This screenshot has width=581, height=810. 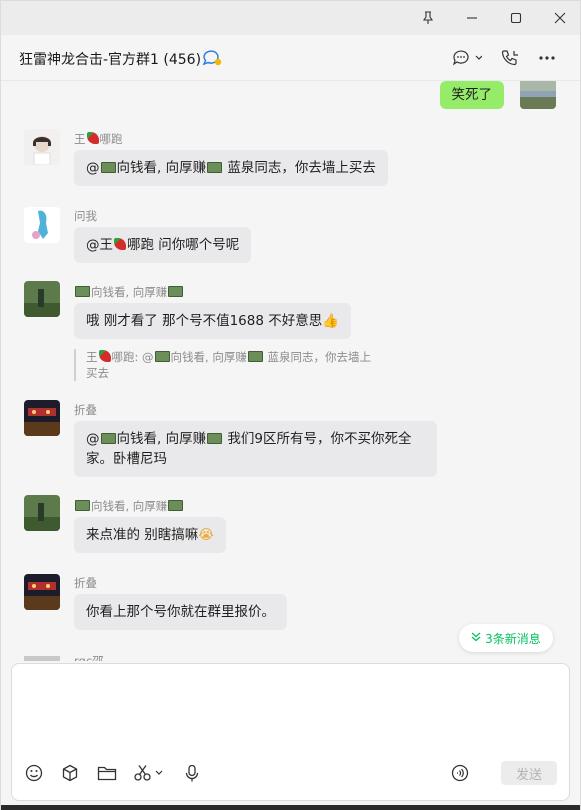 I want to click on message-bubble: 你看上那个号你就在群里报价。, so click(x=180, y=612).